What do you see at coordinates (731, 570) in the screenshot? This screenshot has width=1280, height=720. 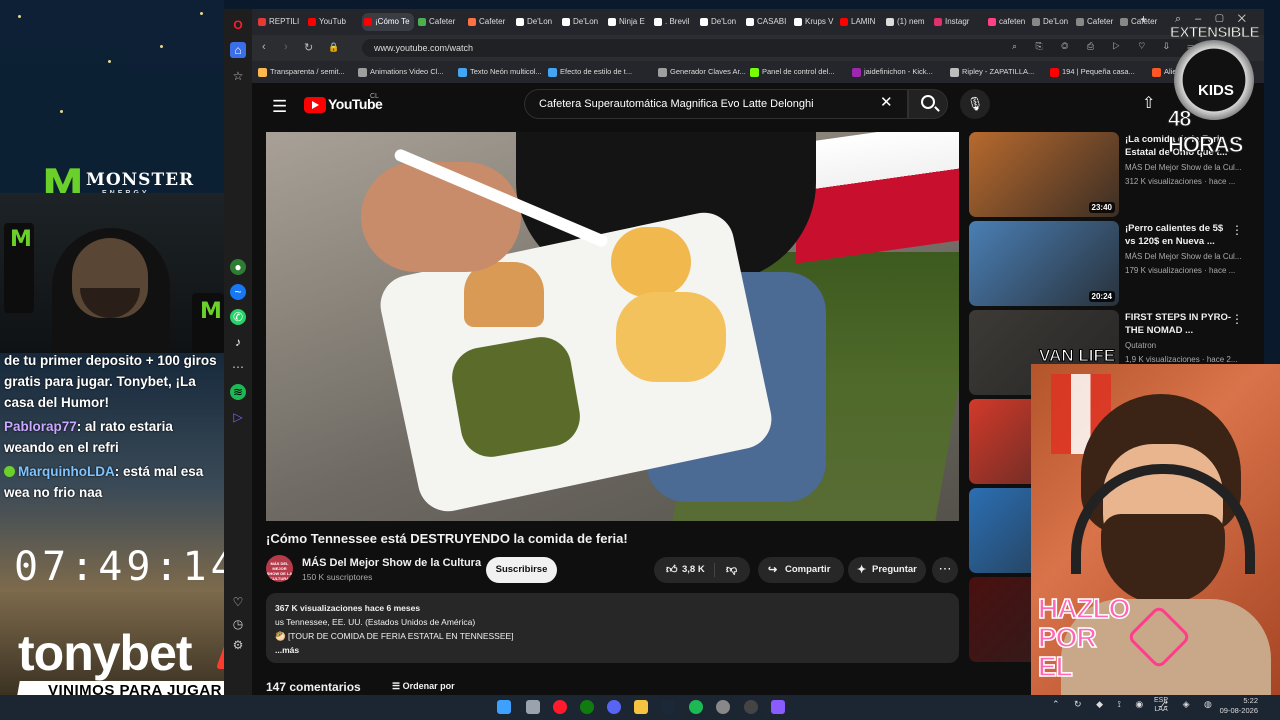 I see `dislike-icon: 👎︎` at bounding box center [731, 570].